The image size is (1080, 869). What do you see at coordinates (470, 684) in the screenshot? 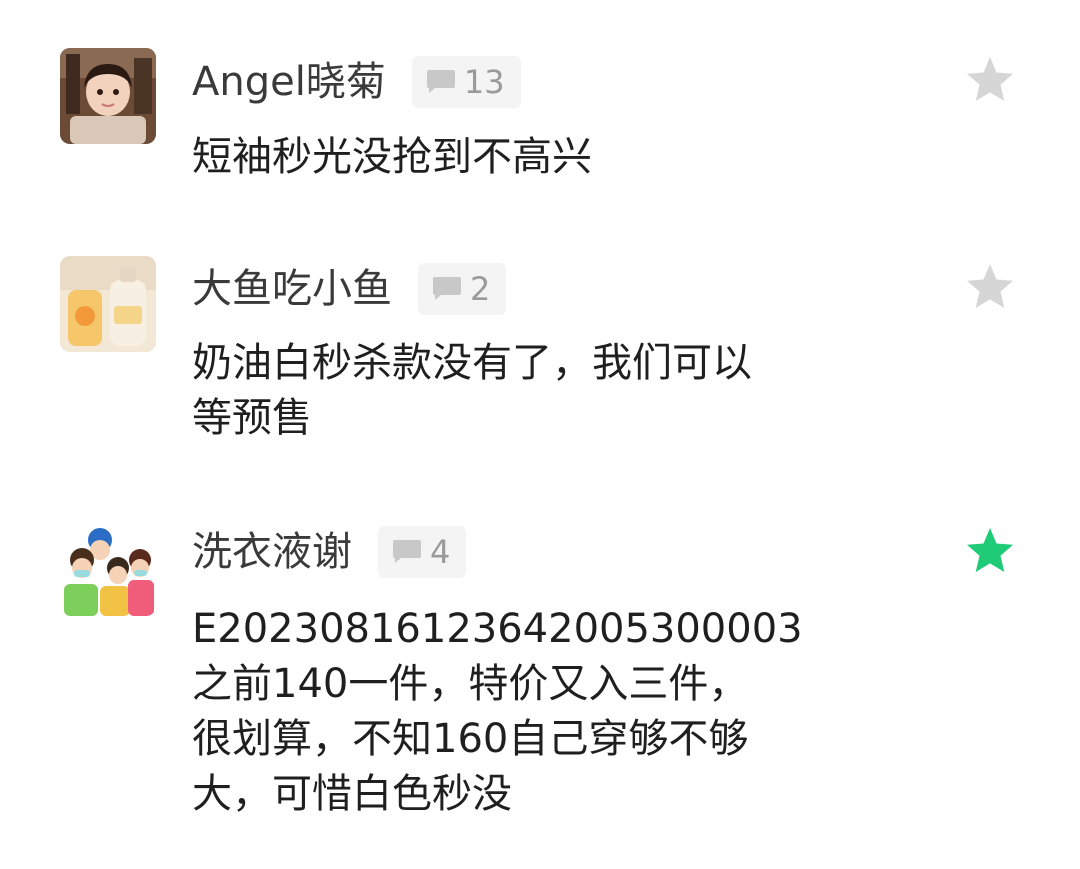
I see `comment-text-line: 之前140一件，特价又入三件，` at bounding box center [470, 684].